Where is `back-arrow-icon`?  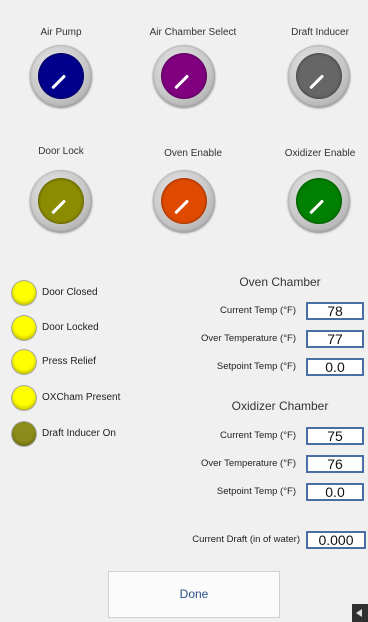 back-arrow-icon is located at coordinates (360, 613).